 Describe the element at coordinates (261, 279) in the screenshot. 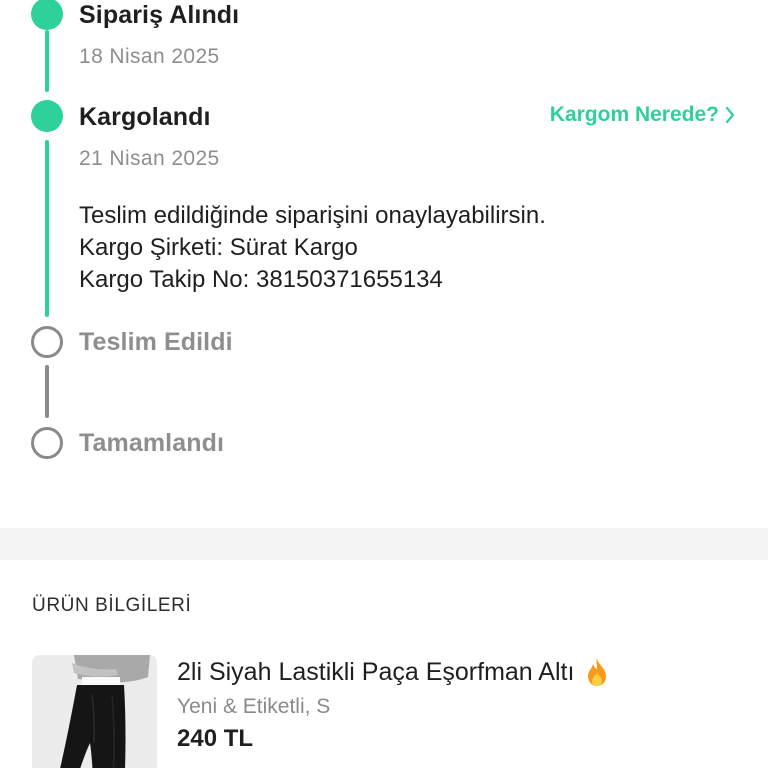

I see `tracking-number: Kargo Takip No: 38150371655134` at that location.